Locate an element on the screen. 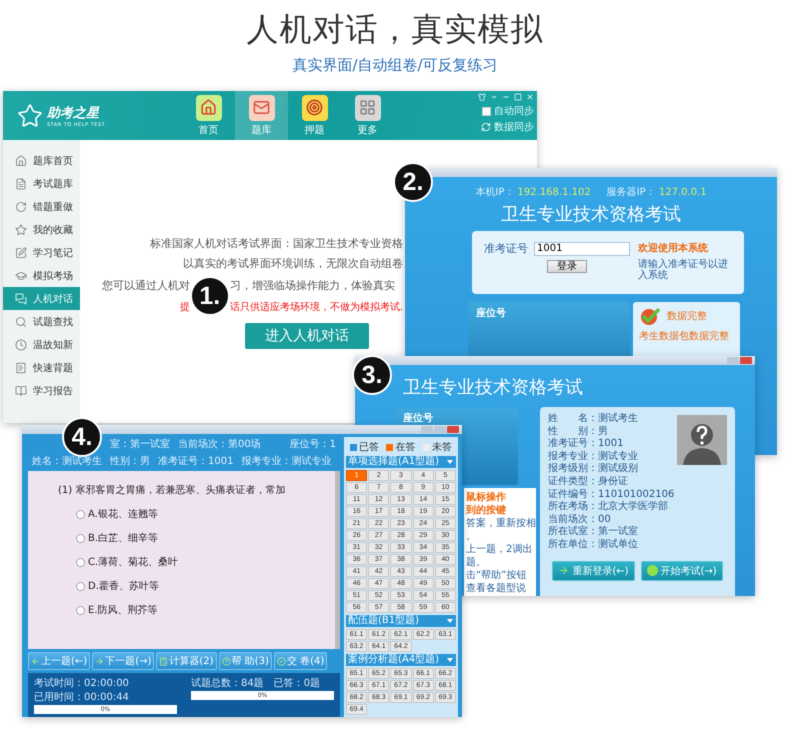 This screenshot has height=745, width=790. legend-label: 在答 is located at coordinates (405, 447).